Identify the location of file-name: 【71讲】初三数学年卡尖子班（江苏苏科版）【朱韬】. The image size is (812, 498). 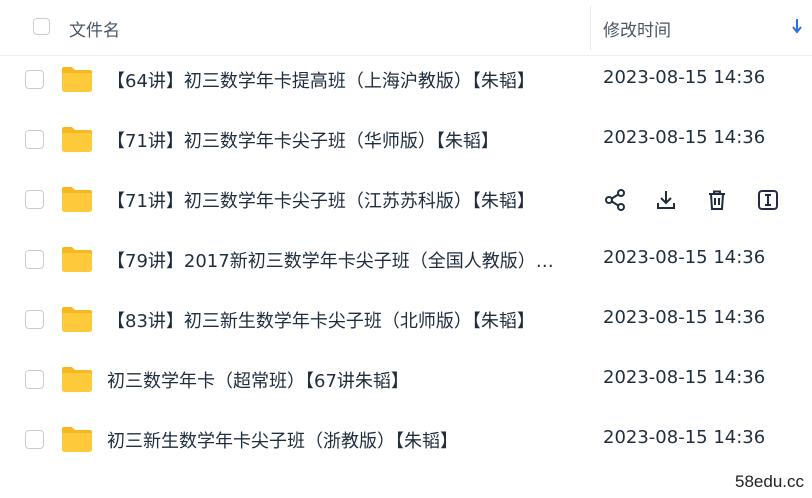
(337, 200).